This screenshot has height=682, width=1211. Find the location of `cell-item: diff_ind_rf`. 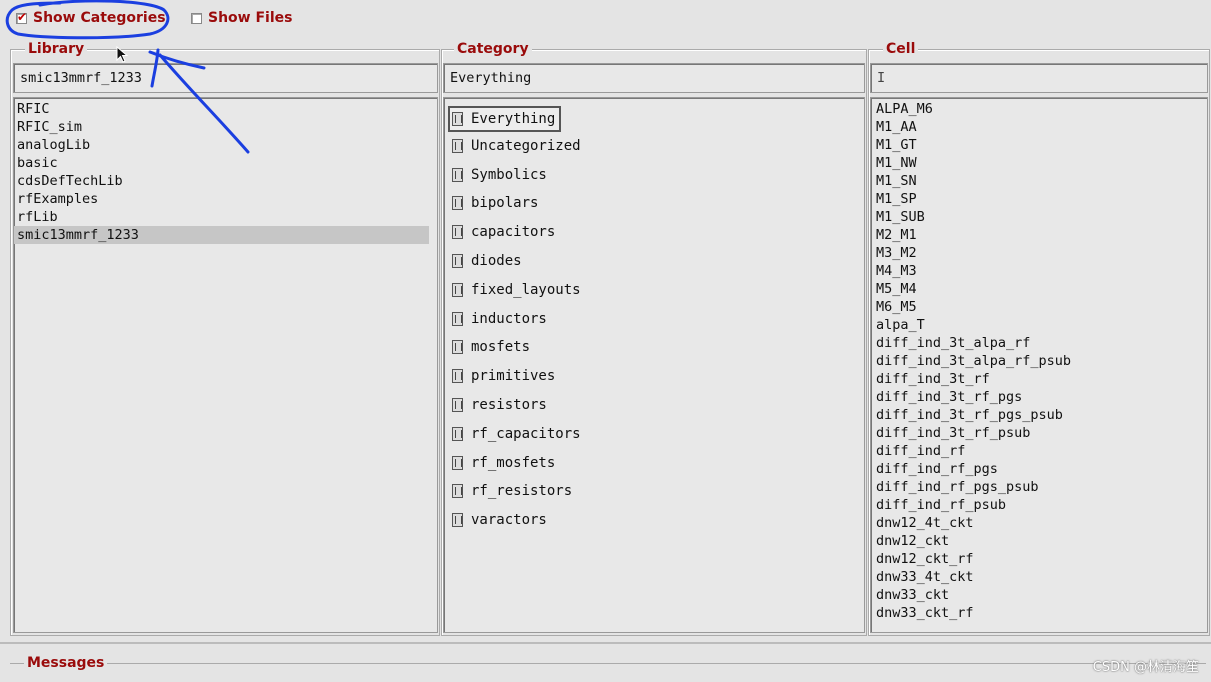

cell-item: diff_ind_rf is located at coordinates (1040, 451).